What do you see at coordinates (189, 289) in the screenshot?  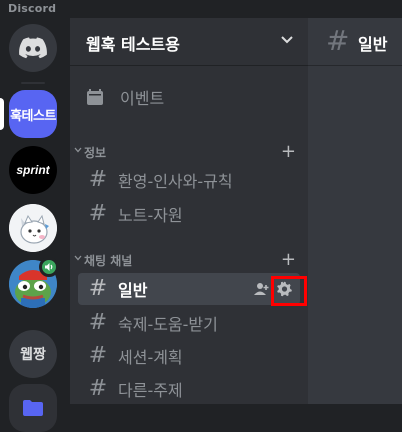 I see `channel-item-active: # 일반` at bounding box center [189, 289].